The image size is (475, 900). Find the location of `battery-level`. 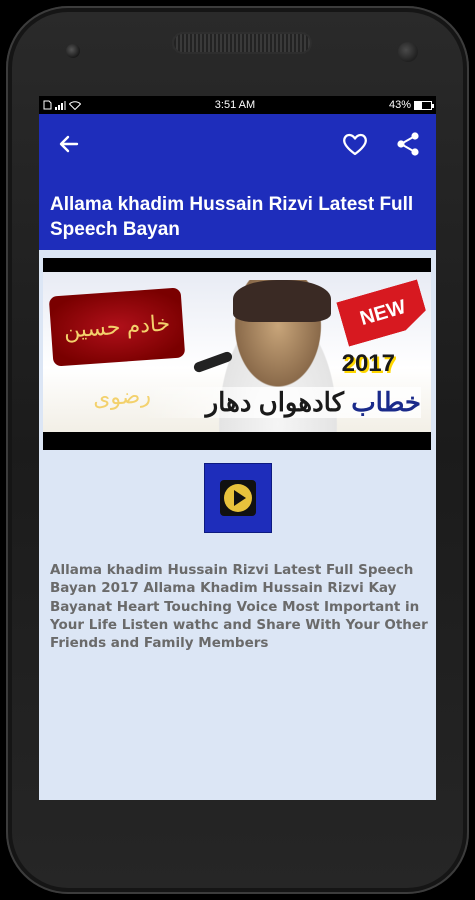

battery-level is located at coordinates (418, 105).